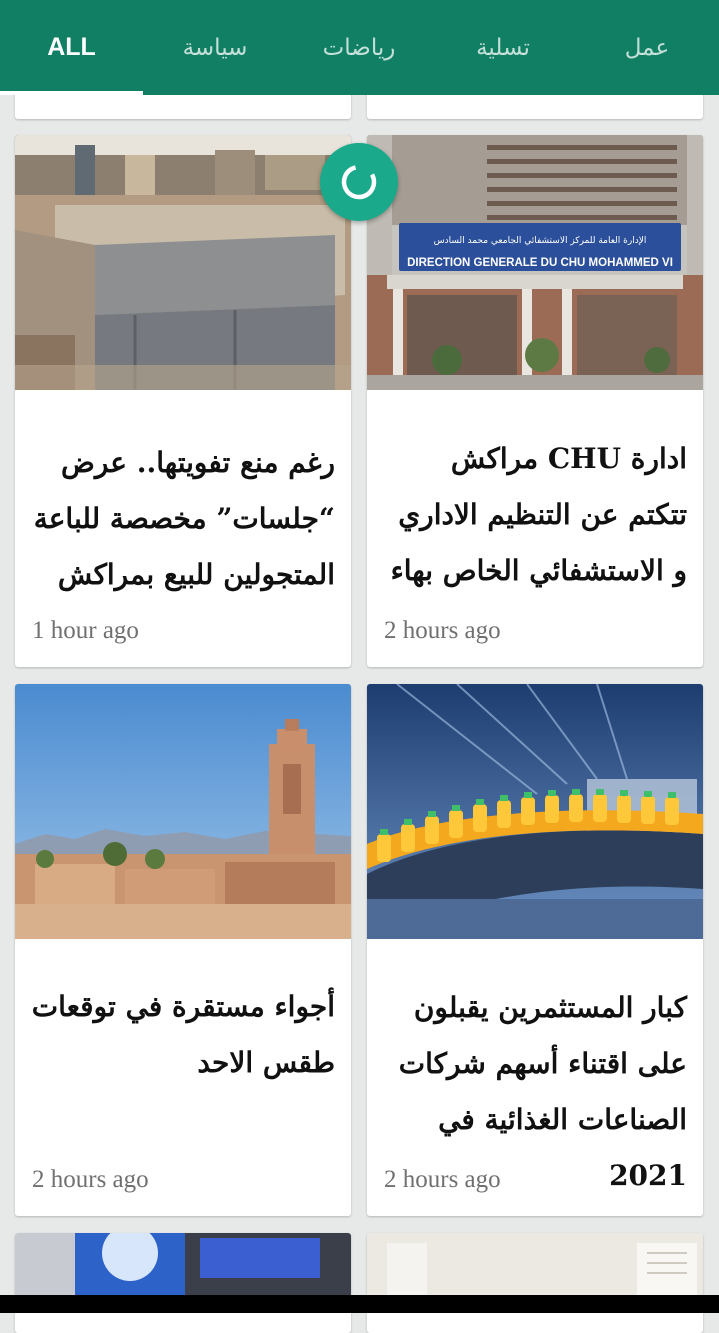 The height and width of the screenshot is (1333, 719). What do you see at coordinates (183, 811) in the screenshot?
I see `marrakech-minaret-photo` at bounding box center [183, 811].